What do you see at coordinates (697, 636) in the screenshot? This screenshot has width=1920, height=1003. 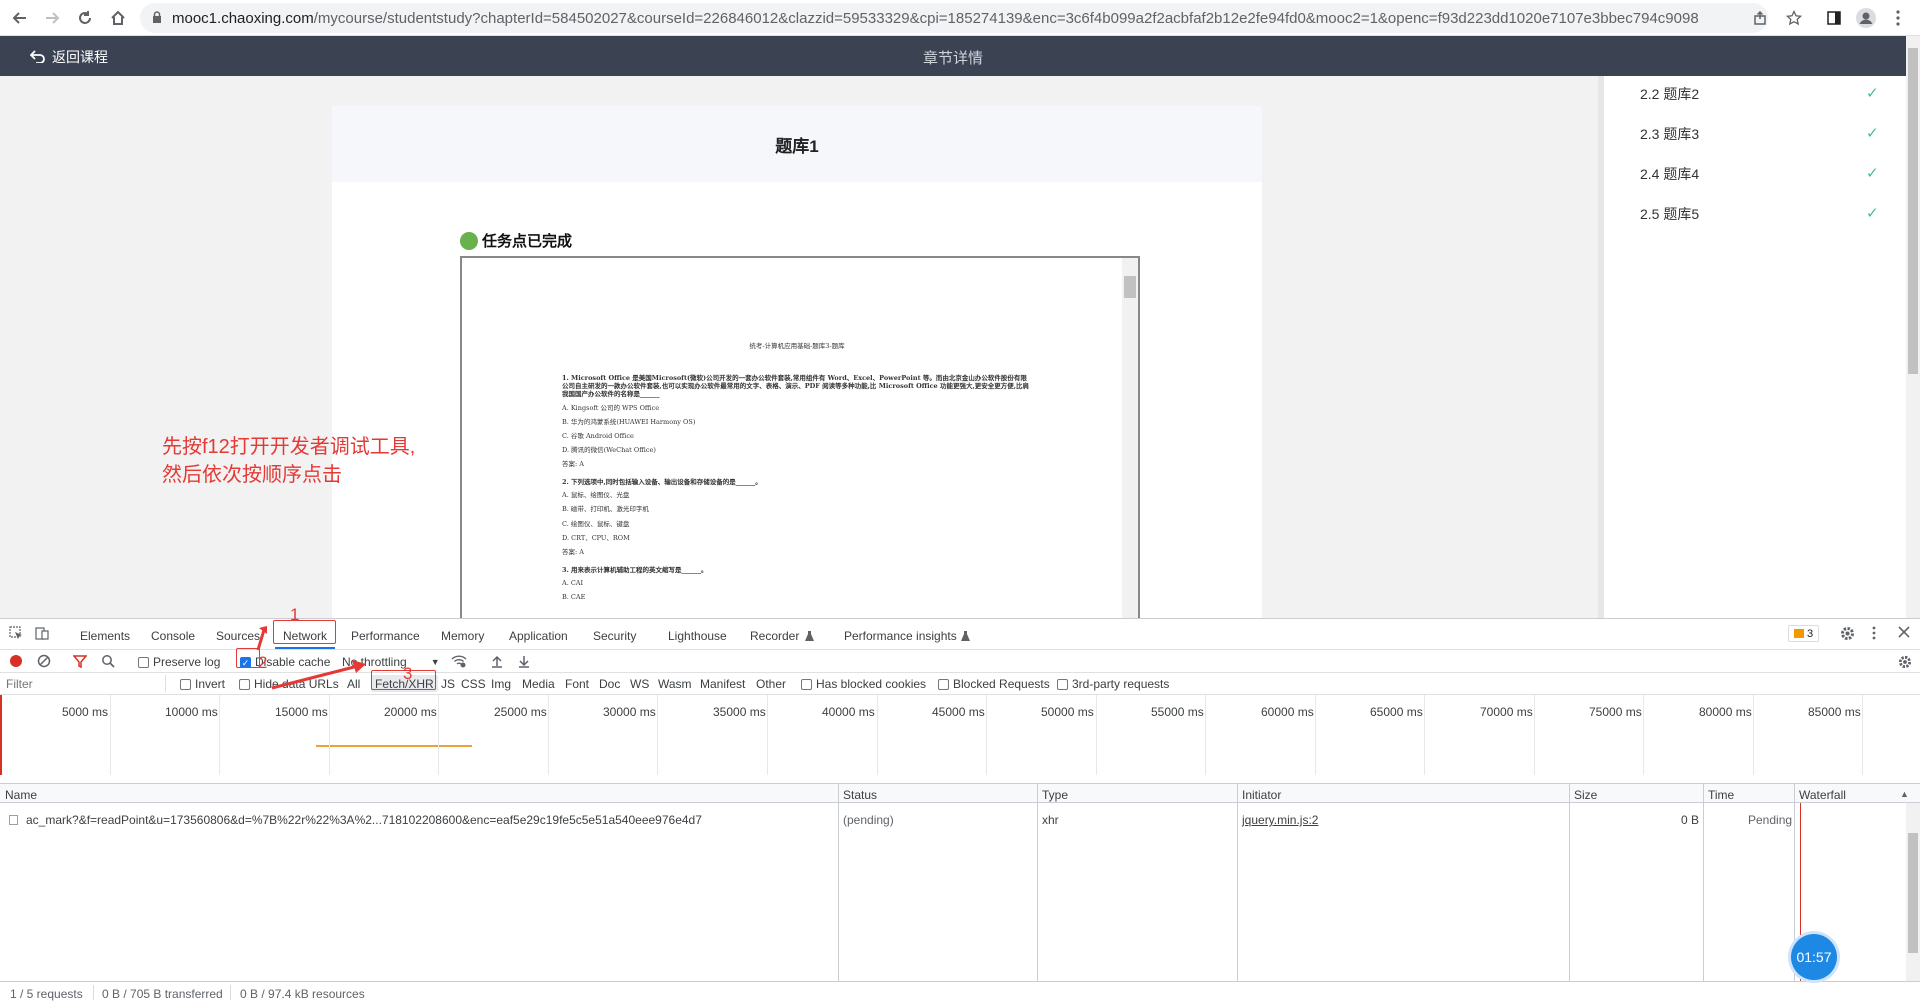 I see `tab-lighthouse: Lighthouse` at bounding box center [697, 636].